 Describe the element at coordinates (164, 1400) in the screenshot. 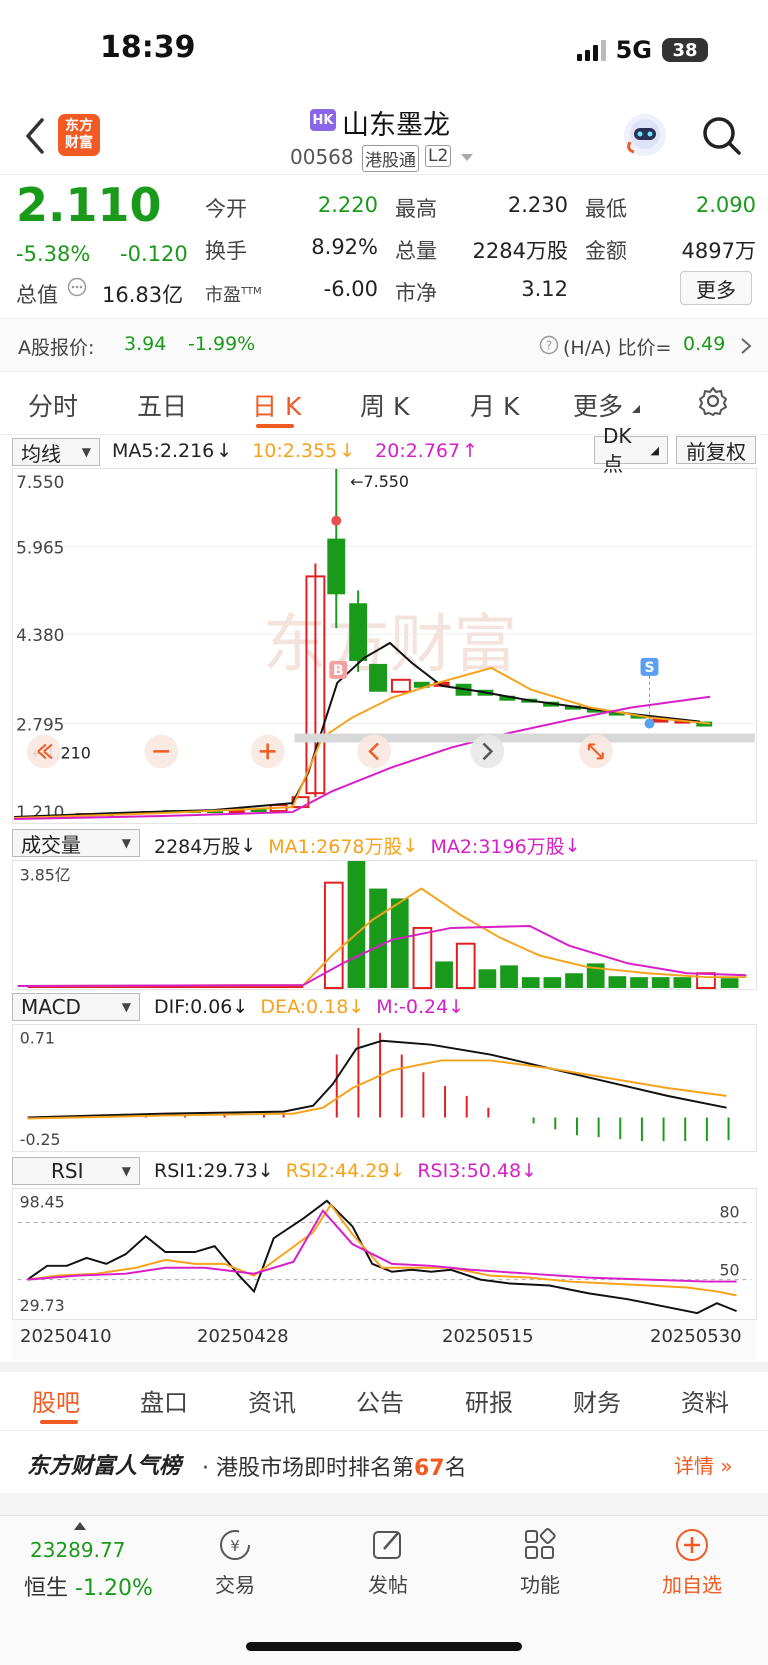

I see `tab-order-book: 盘口` at that location.